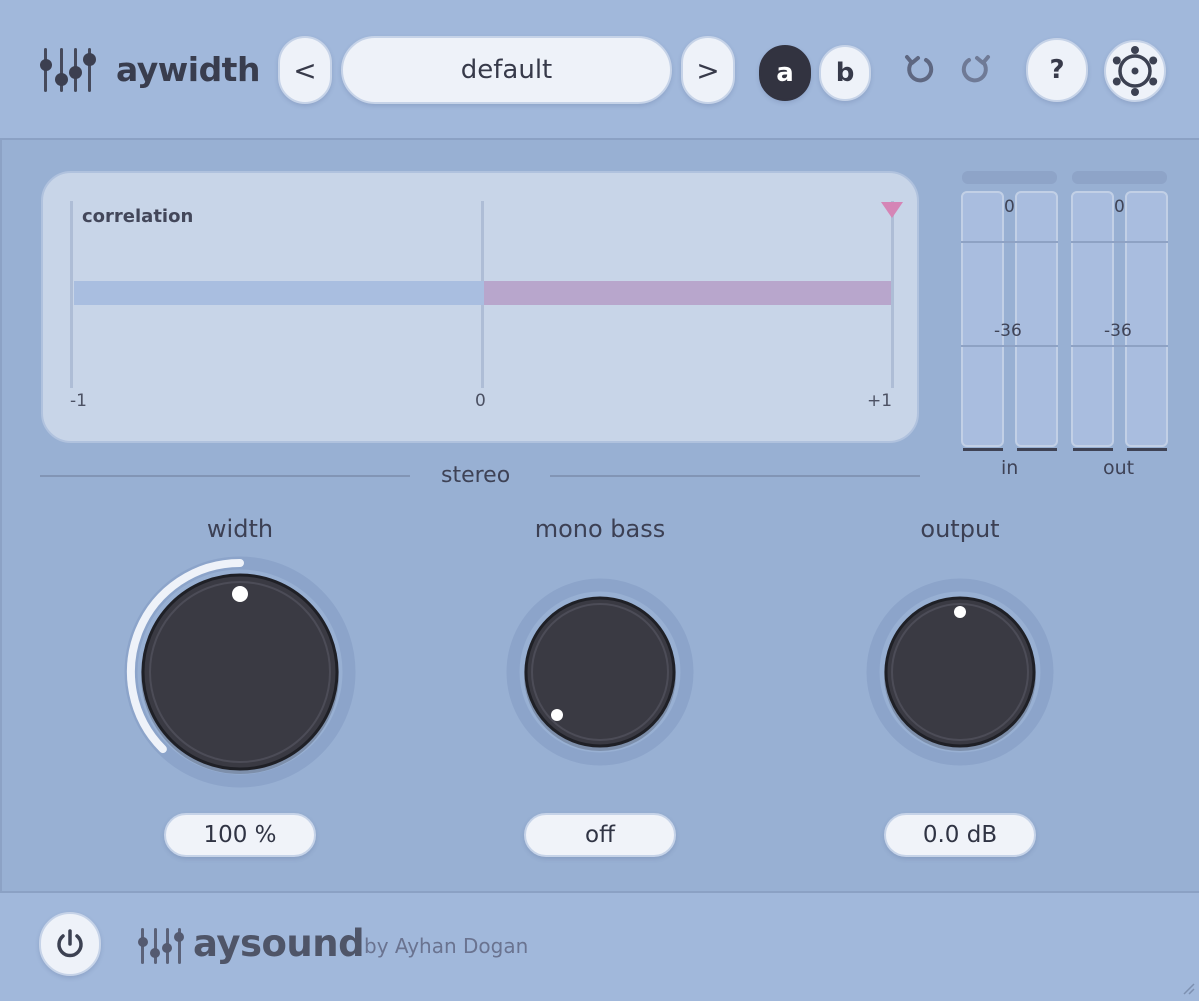 The image size is (1199, 1001). Describe the element at coordinates (476, 475) in the screenshot. I see `section-label: stereo` at that location.